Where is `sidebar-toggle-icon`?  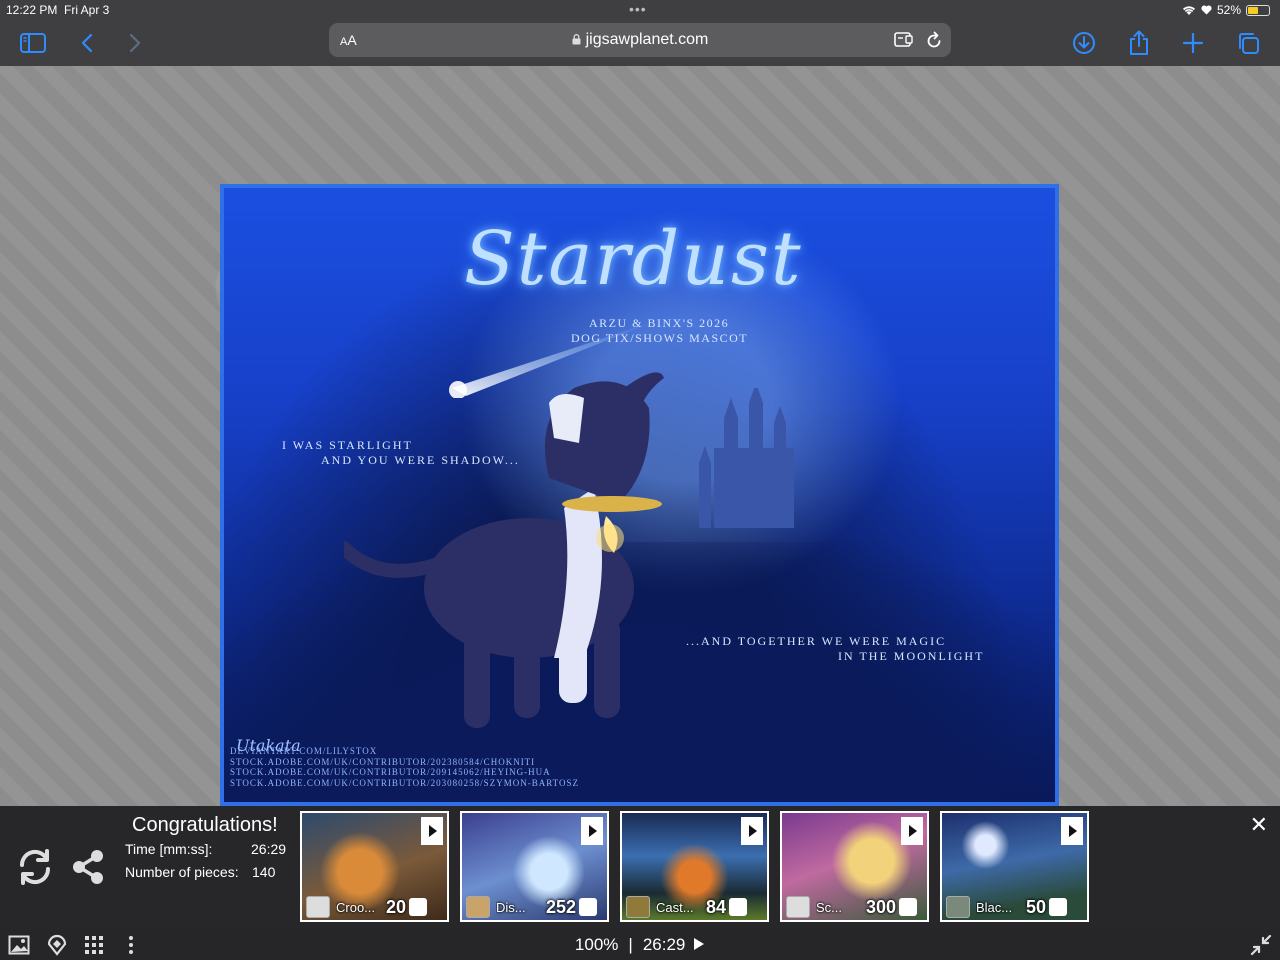 sidebar-toggle-icon is located at coordinates (33, 43).